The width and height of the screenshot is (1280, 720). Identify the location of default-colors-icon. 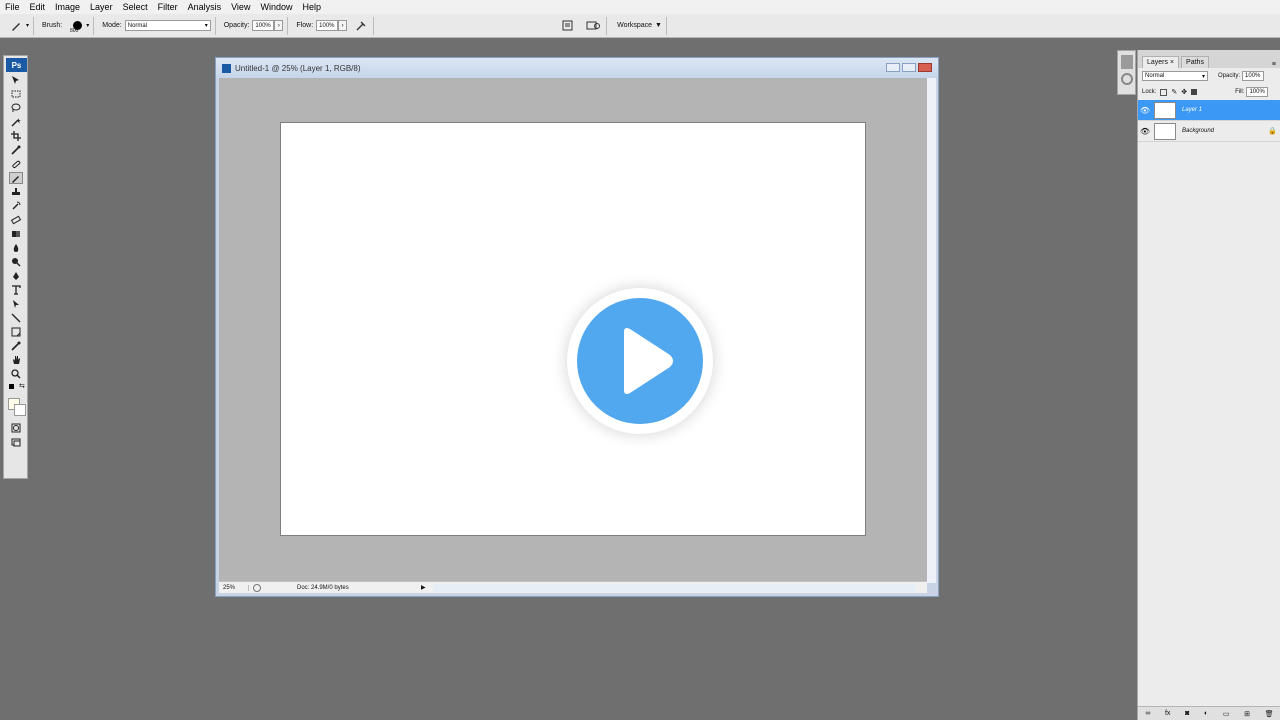
(11, 386).